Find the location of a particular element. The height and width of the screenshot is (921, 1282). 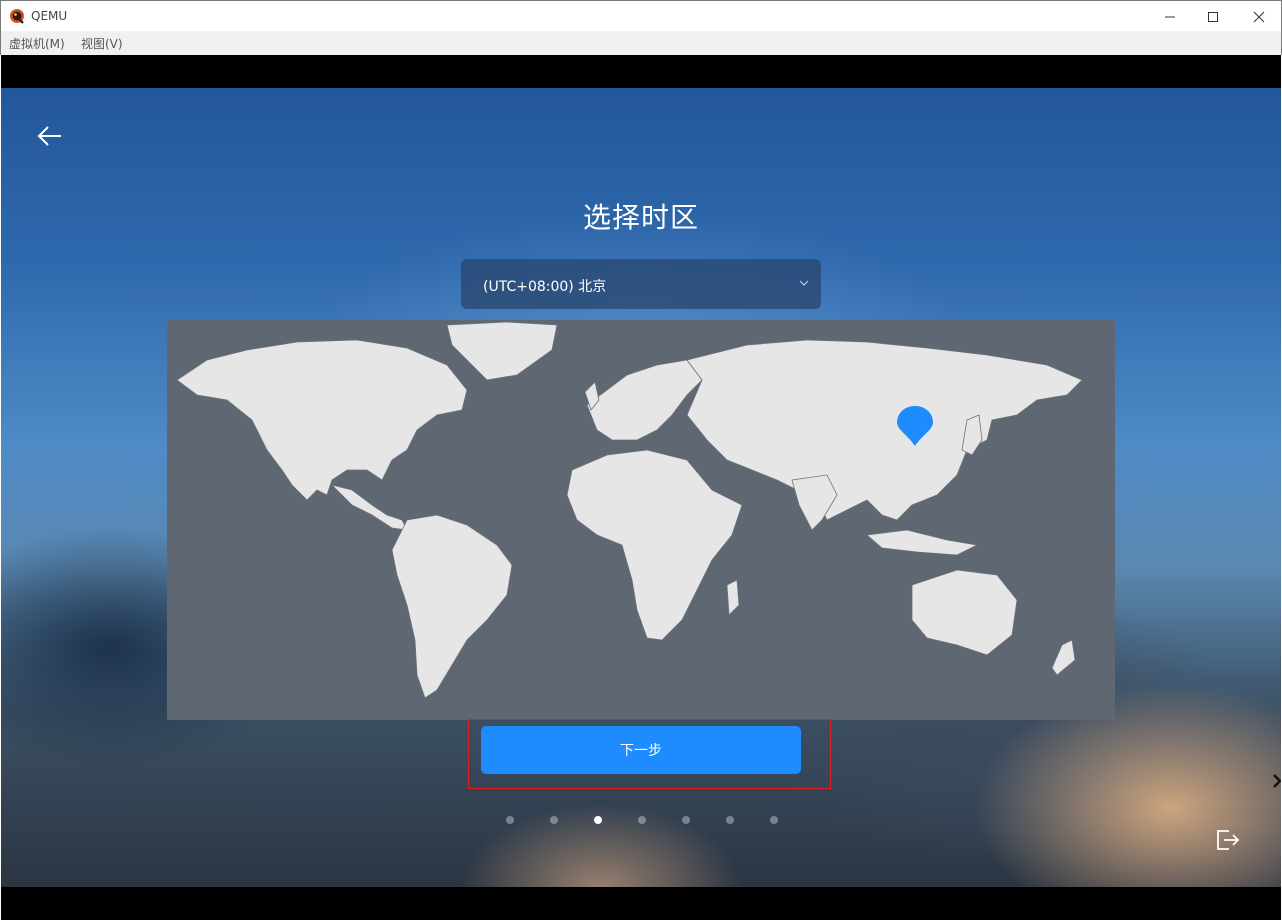

asia-landmass is located at coordinates (884, 430).